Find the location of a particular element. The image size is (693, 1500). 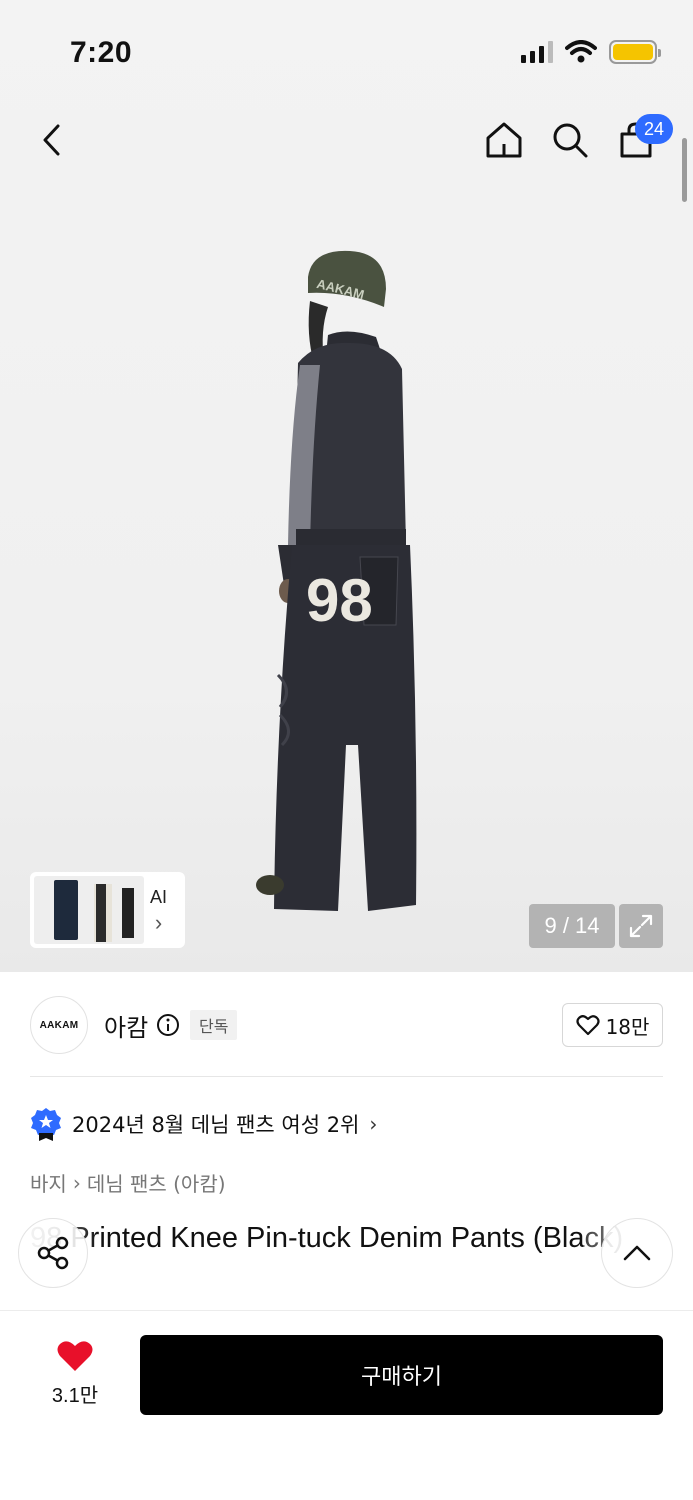

scroll-indicator is located at coordinates (684, 170).